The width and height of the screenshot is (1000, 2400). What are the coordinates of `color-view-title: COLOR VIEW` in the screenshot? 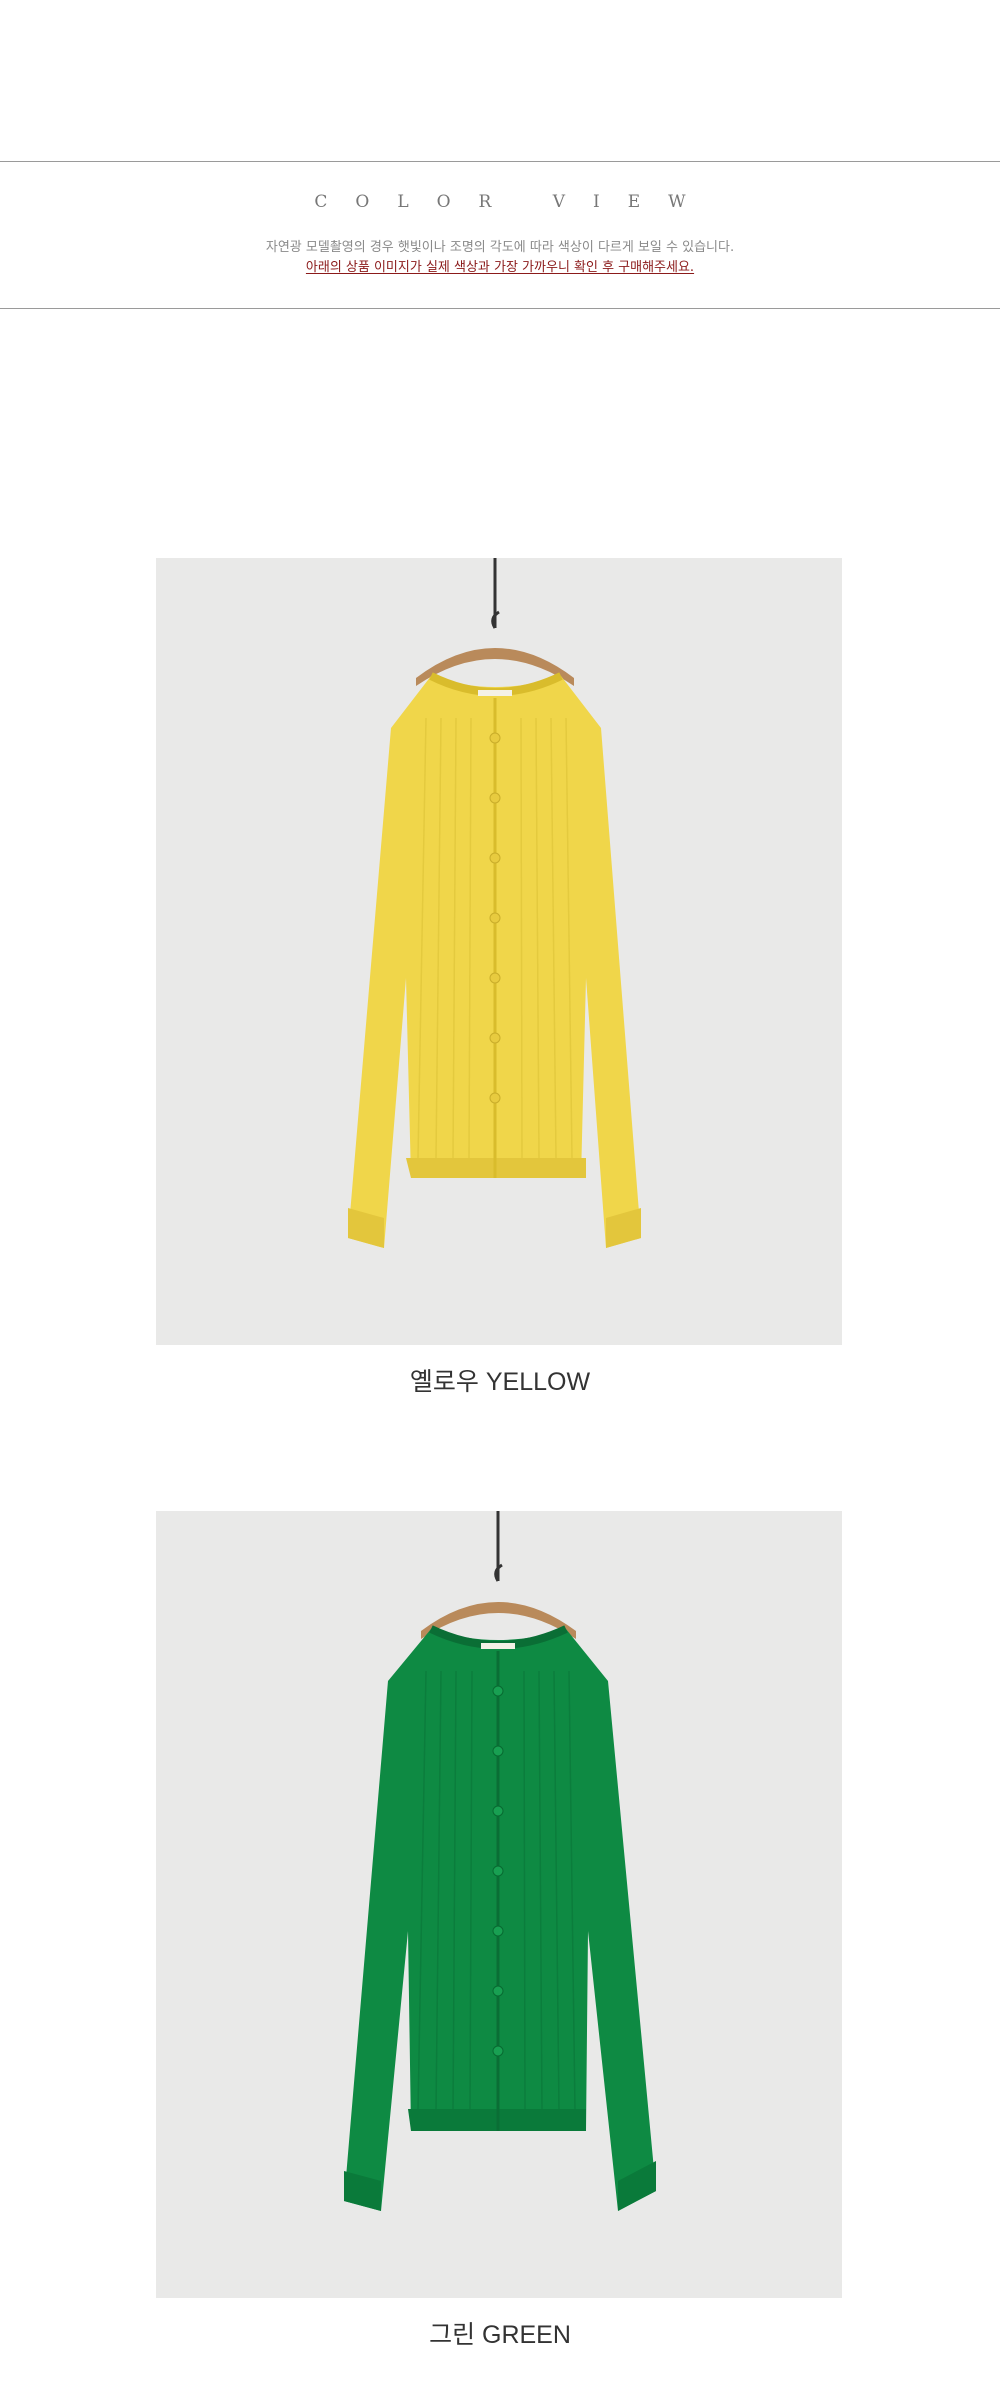 It's located at (514, 202).